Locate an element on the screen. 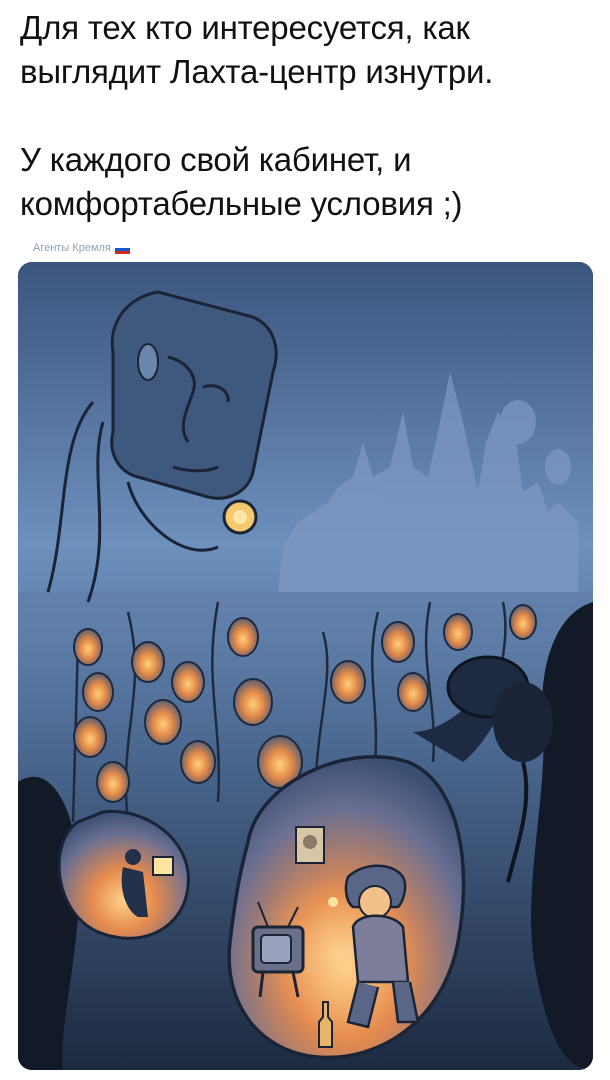  source-caption: Агенты Кремля is located at coordinates (81, 248).